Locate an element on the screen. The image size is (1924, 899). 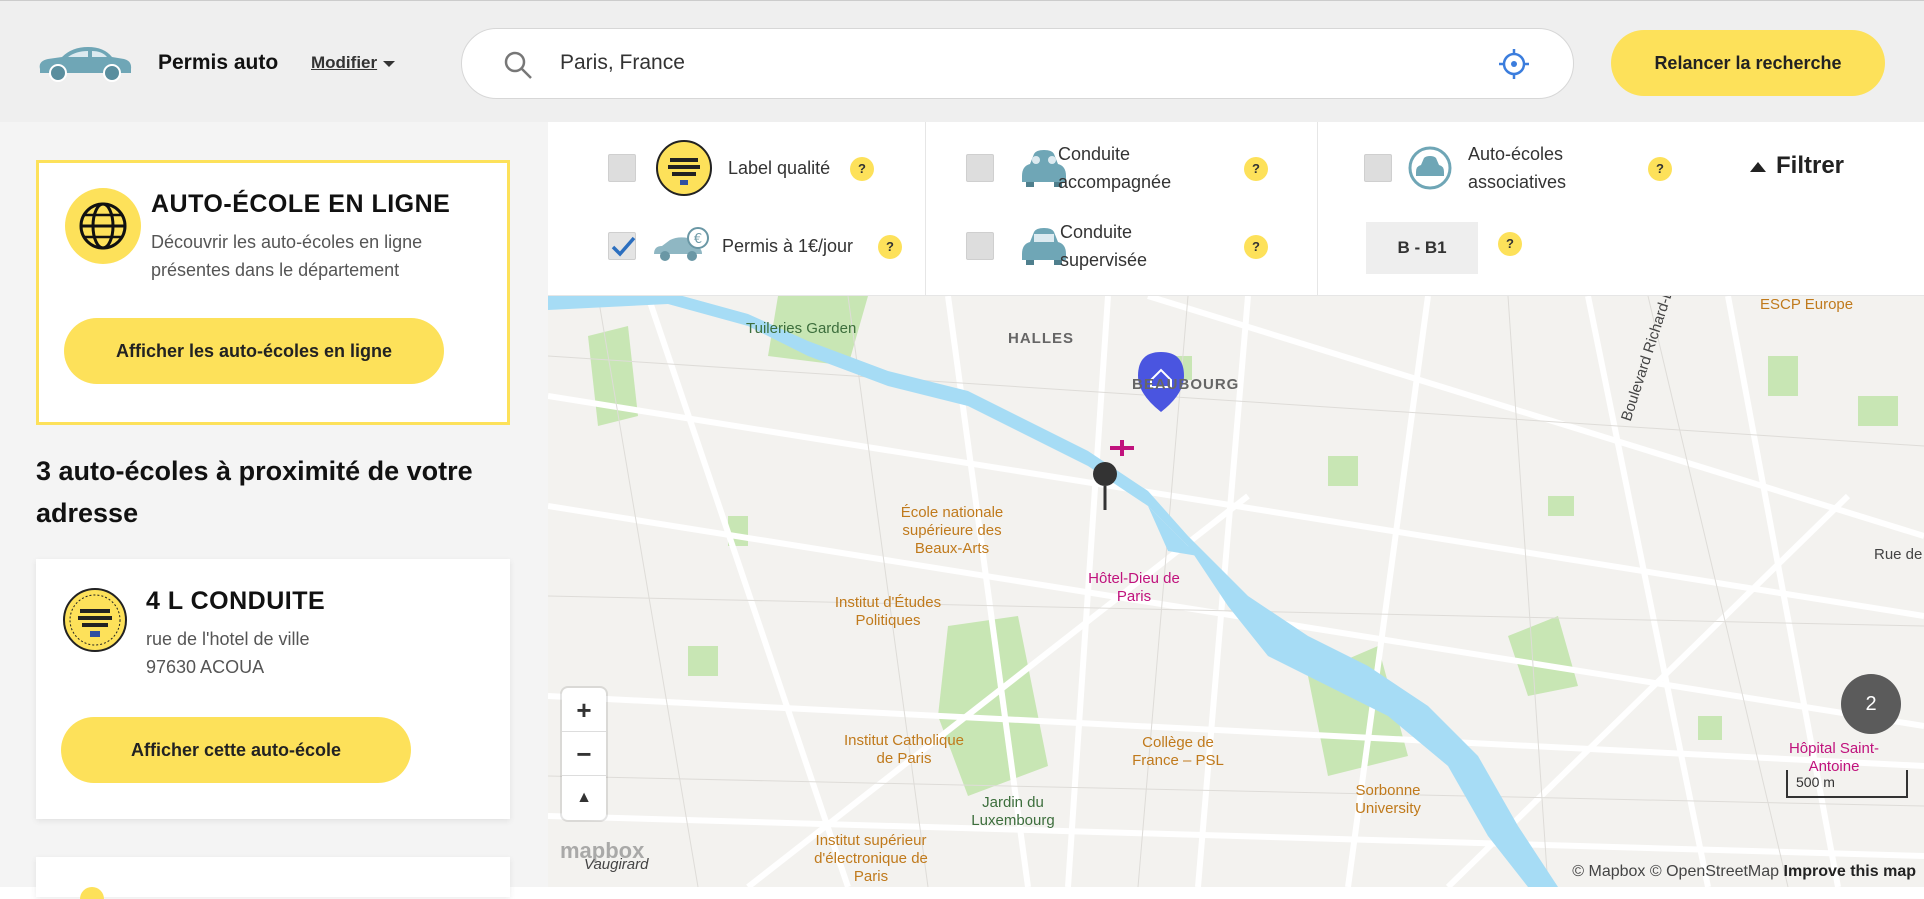
address-search: Paris, France is located at coordinates (1017, 63).